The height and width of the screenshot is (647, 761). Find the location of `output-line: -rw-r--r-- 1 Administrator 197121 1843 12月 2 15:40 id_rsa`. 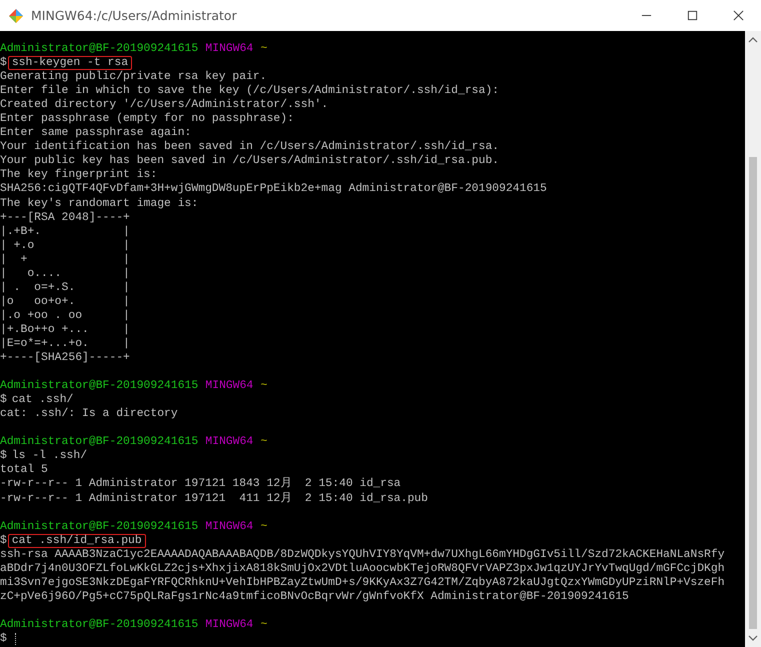

output-line: -rw-r--r-- 1 Administrator 197121 1843 12月 2 15:40 id_rsa is located at coordinates (200, 484).